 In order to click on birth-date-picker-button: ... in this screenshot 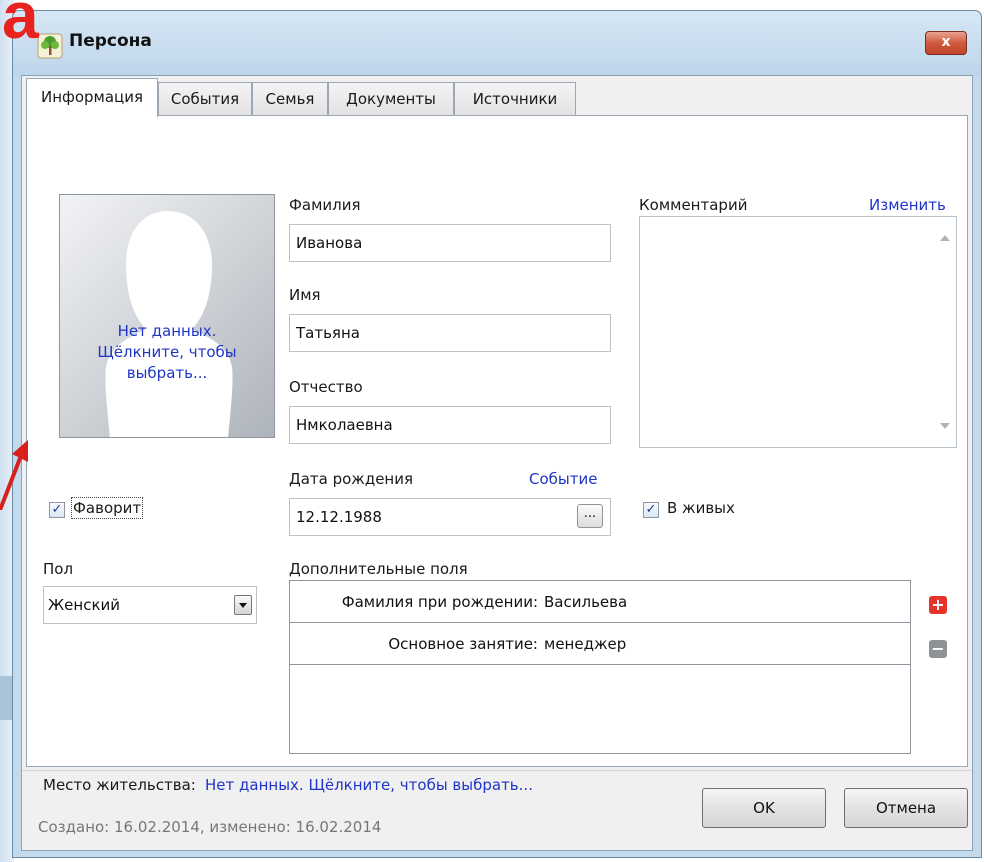, I will do `click(590, 516)`.